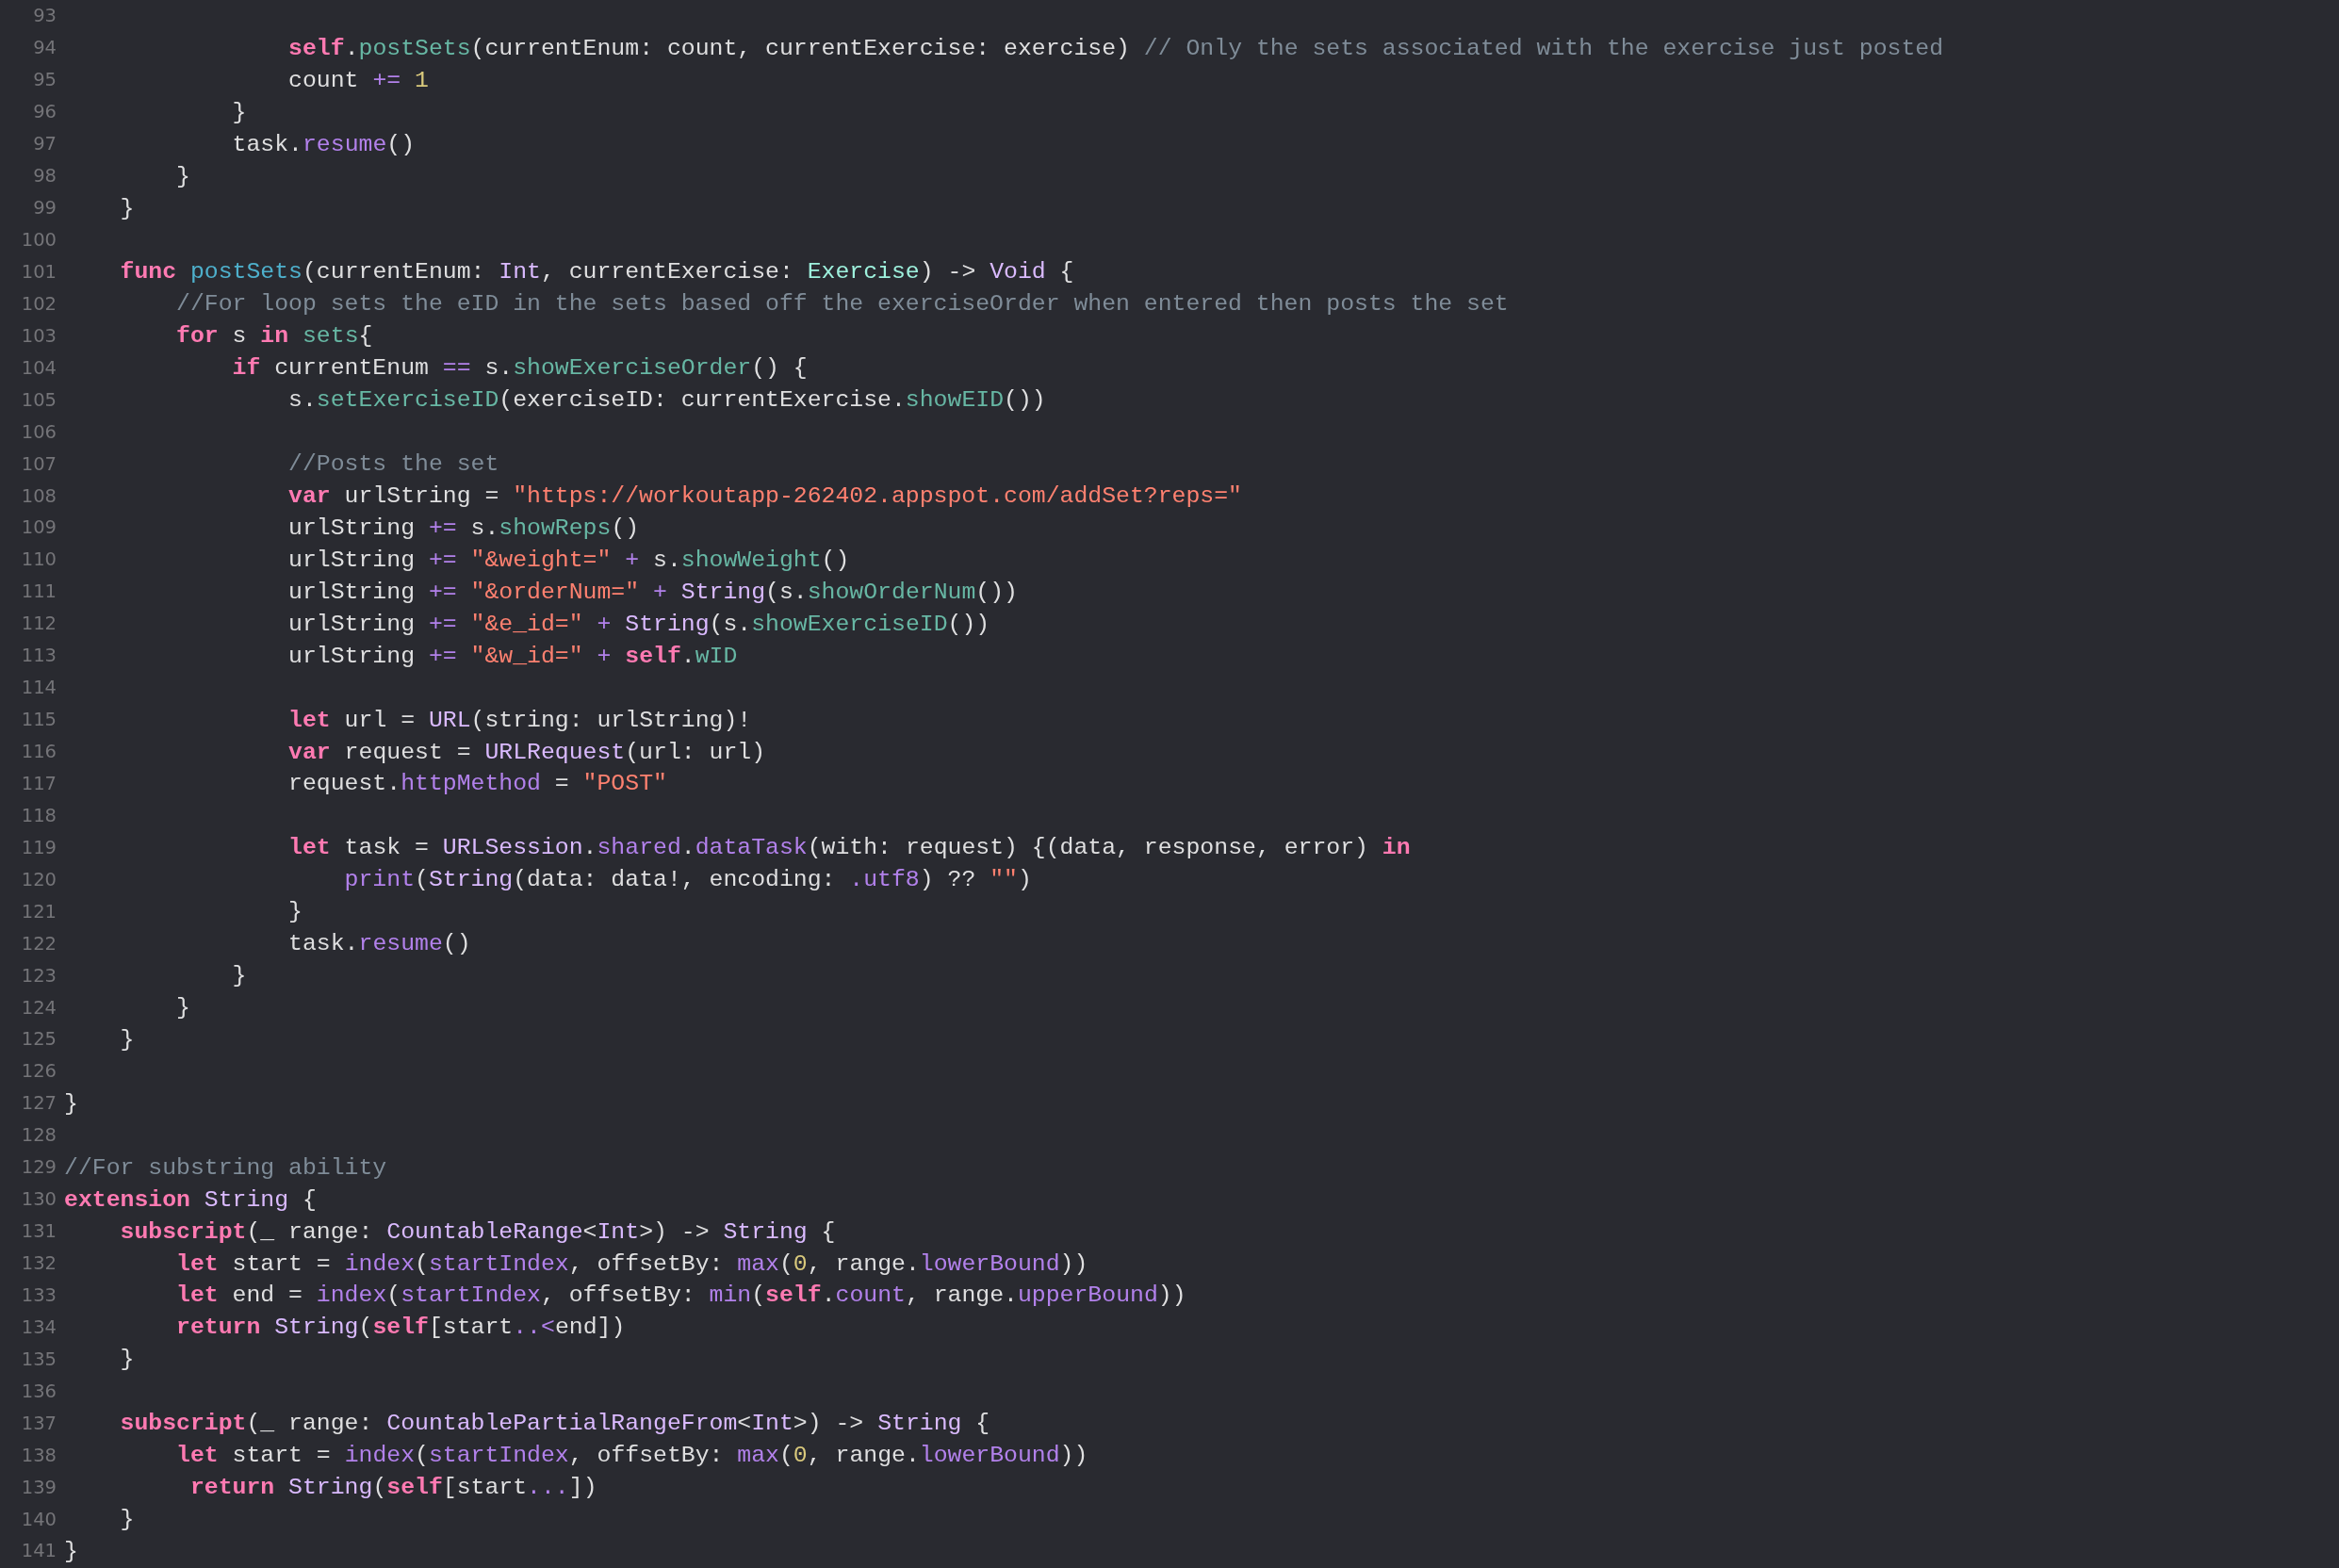  Describe the element at coordinates (39, 304) in the screenshot. I see `line-number: 102` at that location.